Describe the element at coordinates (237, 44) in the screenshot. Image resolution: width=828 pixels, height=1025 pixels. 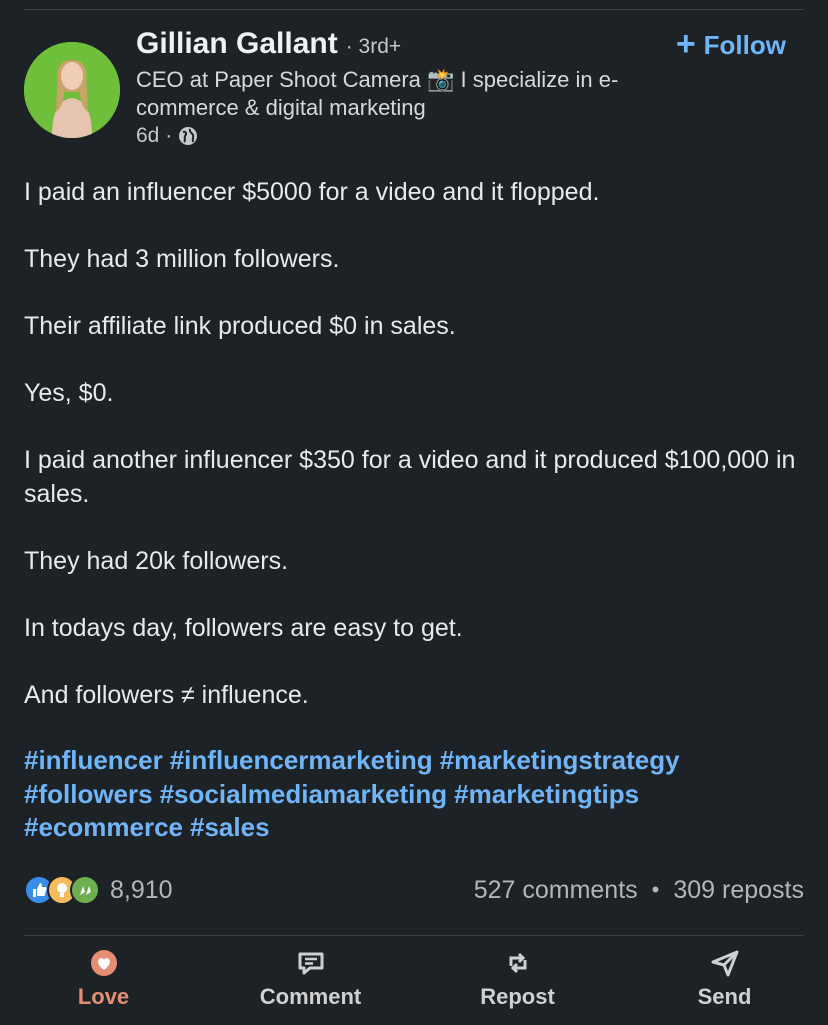
I see `author-name: Gillian Gallant` at that location.